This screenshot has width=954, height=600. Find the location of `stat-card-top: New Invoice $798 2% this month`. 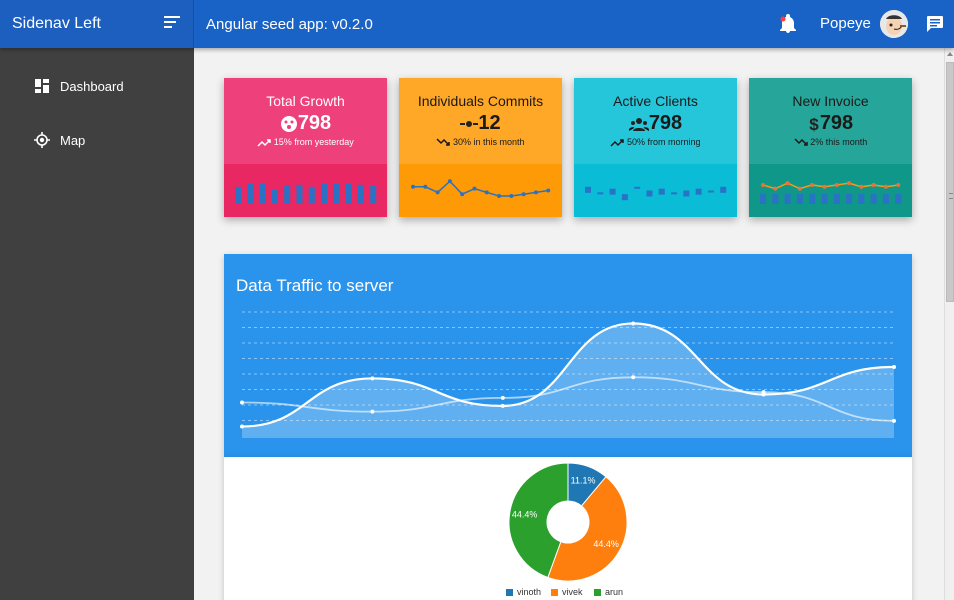

stat-card-top: New Invoice $798 2% this month is located at coordinates (830, 121).